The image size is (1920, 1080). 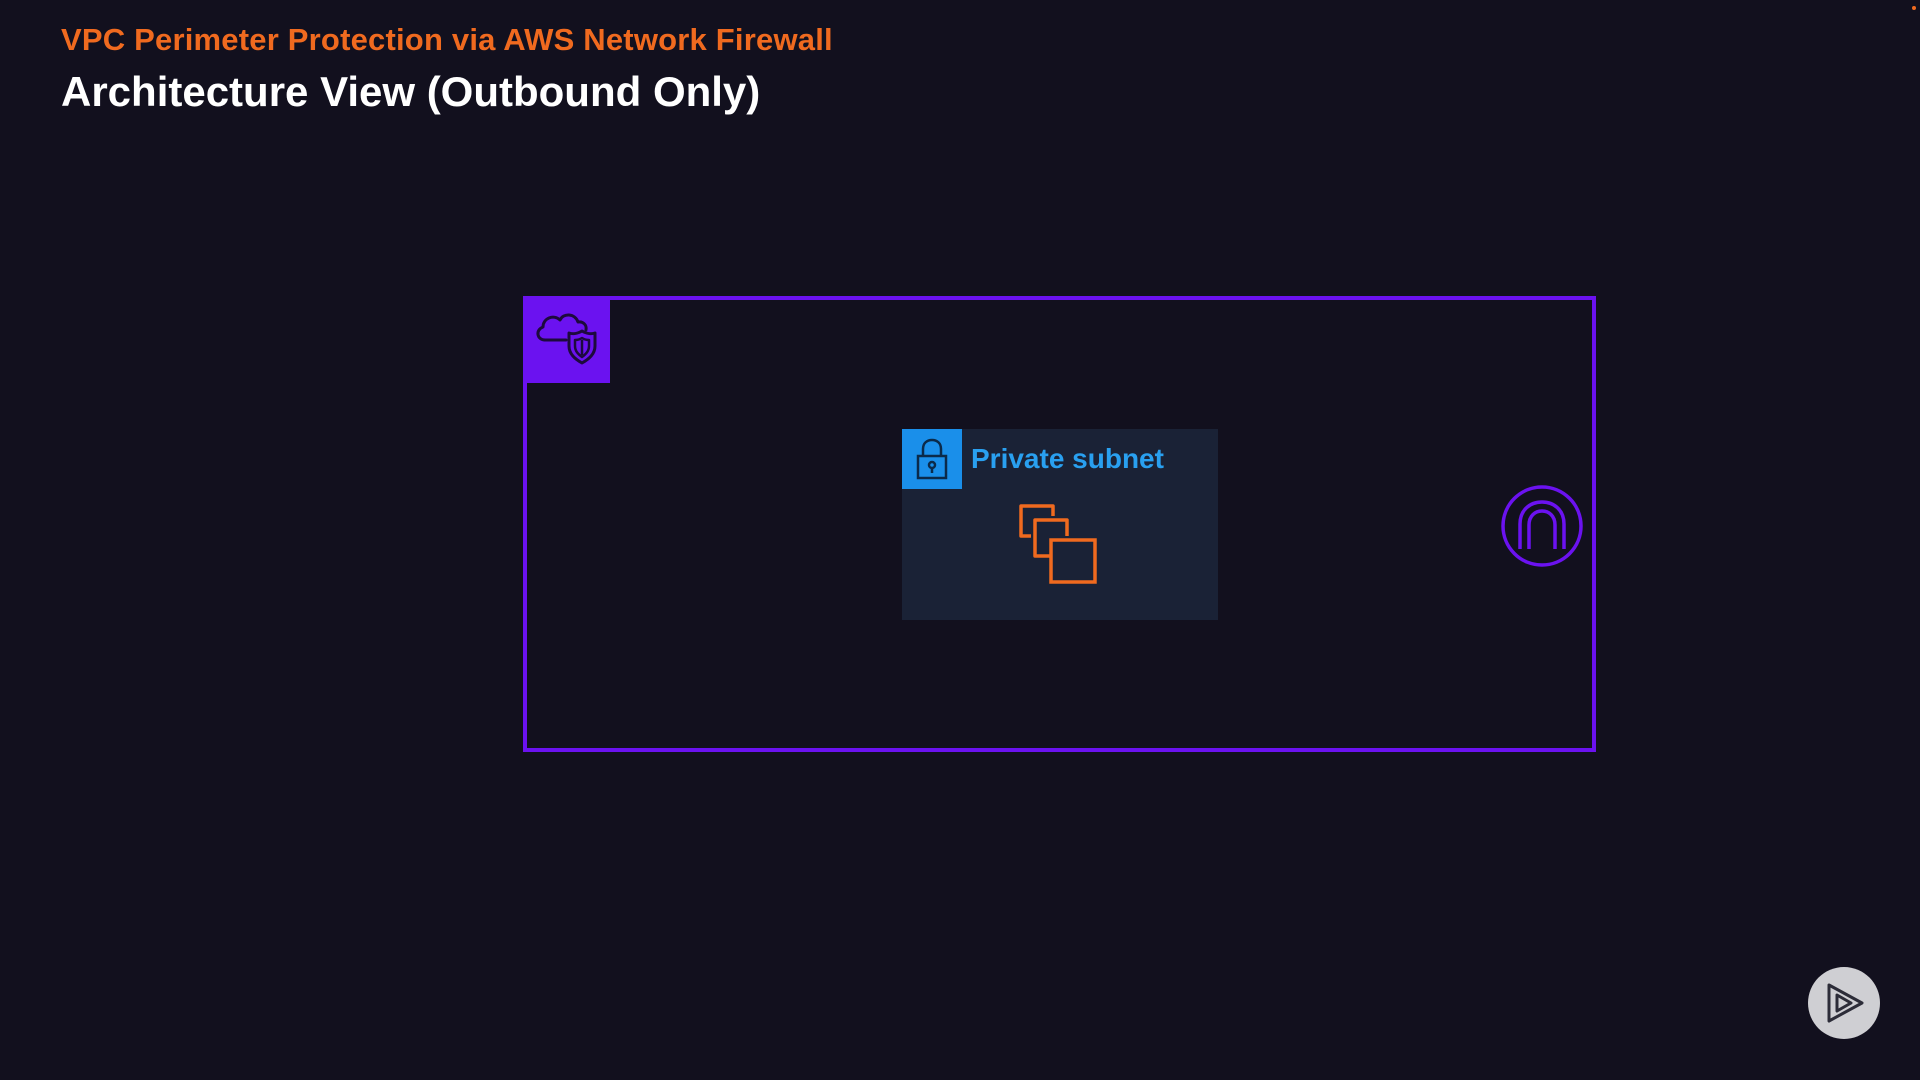 I want to click on play-button, so click(x=1844, y=1003).